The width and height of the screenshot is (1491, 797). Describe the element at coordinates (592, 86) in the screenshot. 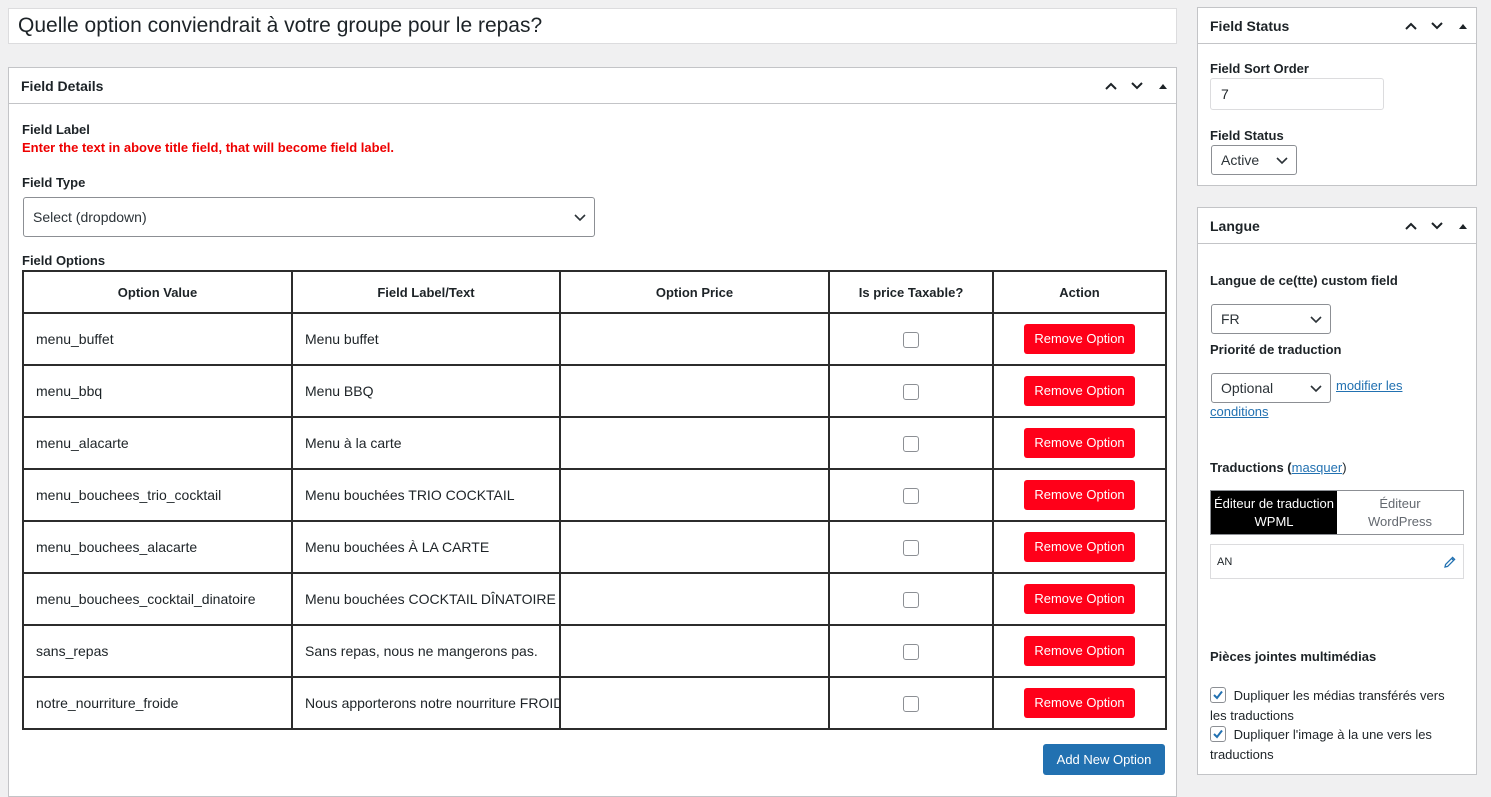

I see `field-details-header: Field Details` at that location.